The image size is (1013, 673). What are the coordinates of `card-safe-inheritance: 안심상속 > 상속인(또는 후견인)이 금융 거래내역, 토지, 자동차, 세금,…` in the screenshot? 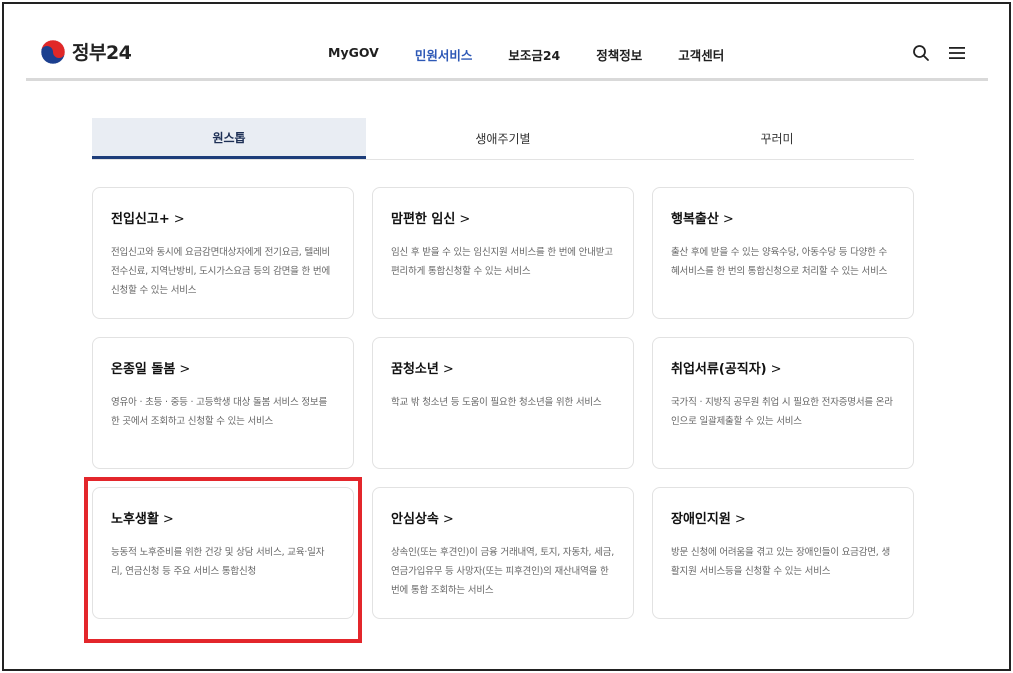 It's located at (503, 553).